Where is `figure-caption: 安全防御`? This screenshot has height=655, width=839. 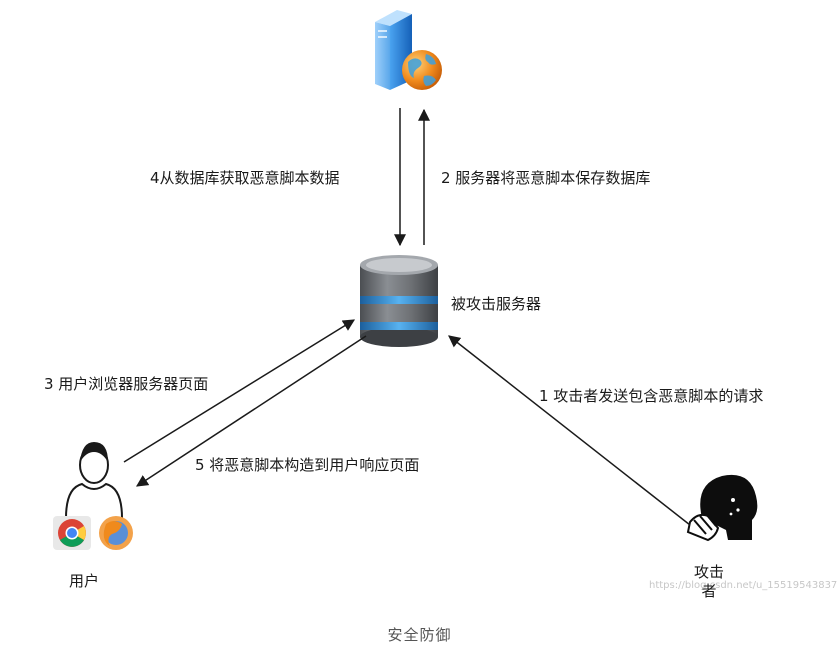 figure-caption: 安全防御 is located at coordinates (419, 635).